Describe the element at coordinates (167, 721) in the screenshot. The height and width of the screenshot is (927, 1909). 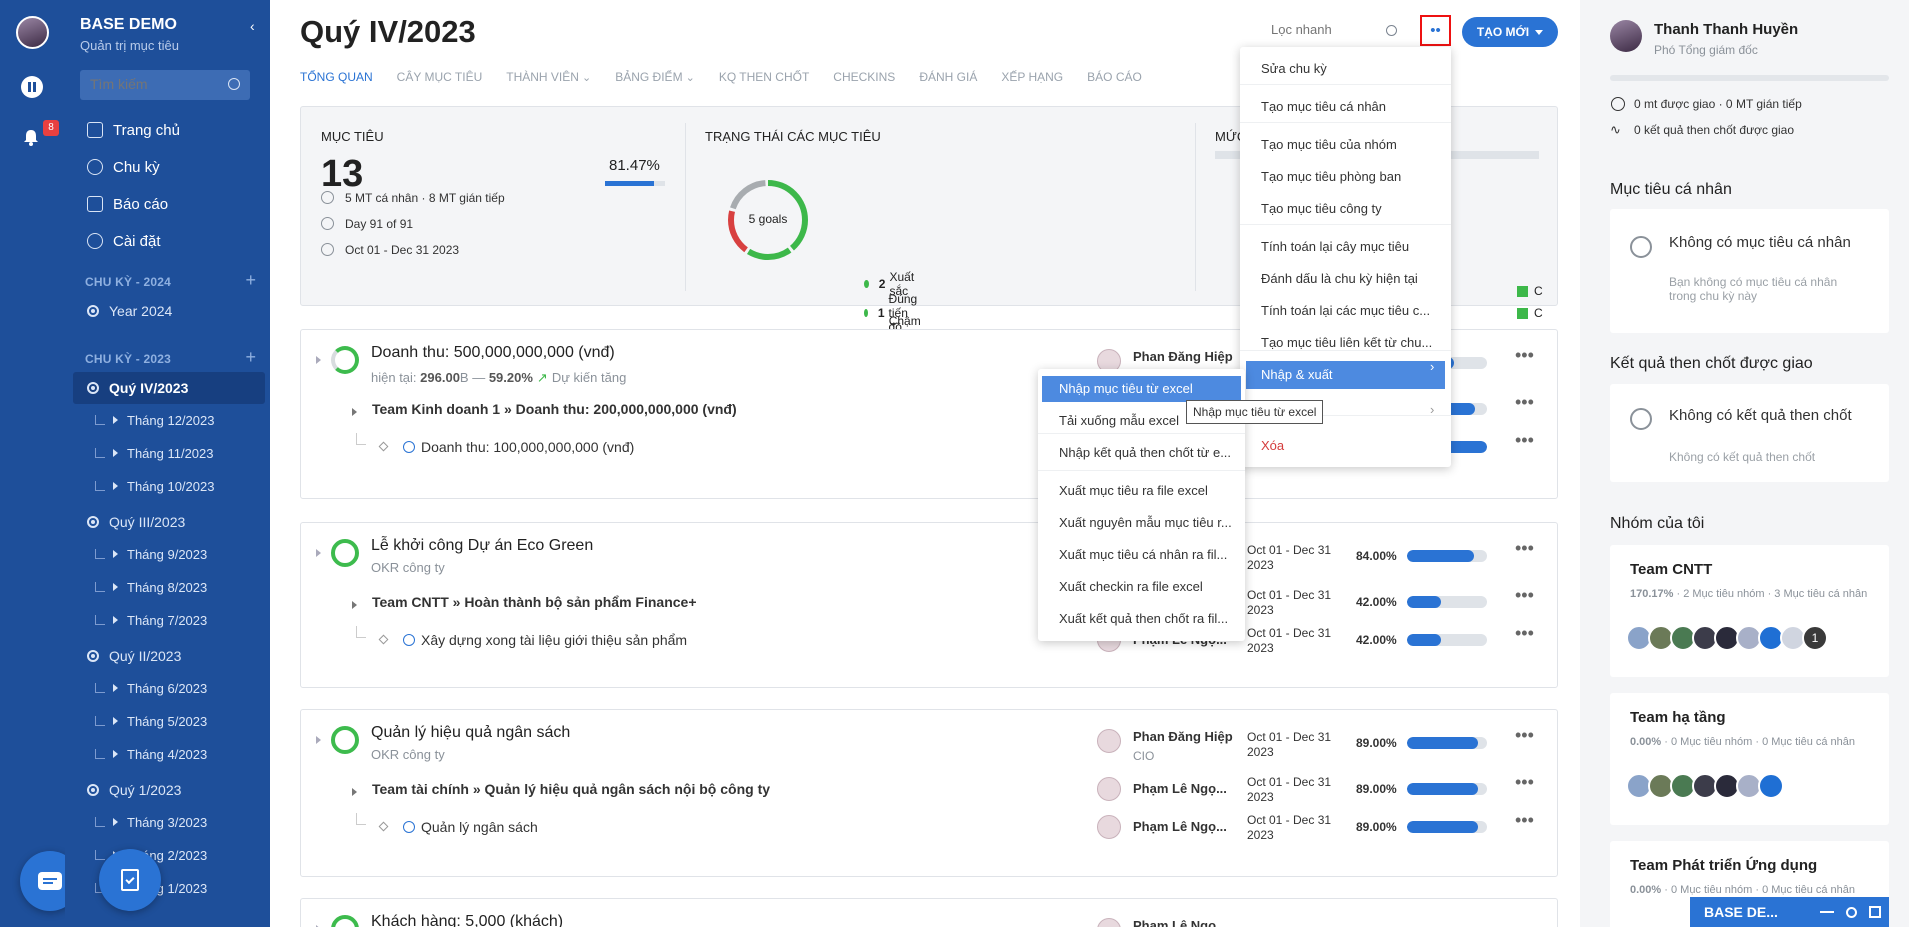
I see `sidebar-month-item: Tháng 5/2023` at that location.